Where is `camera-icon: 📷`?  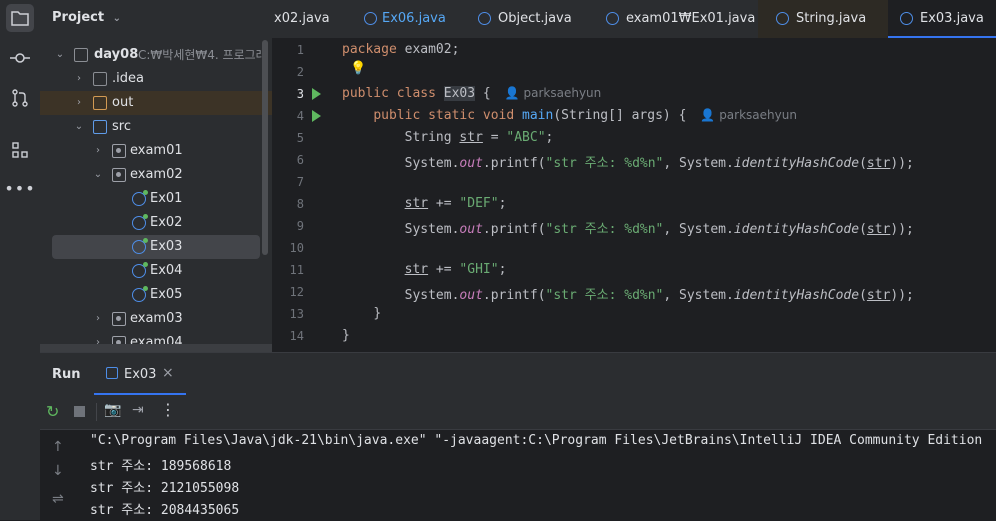
camera-icon: 📷 is located at coordinates (112, 410).